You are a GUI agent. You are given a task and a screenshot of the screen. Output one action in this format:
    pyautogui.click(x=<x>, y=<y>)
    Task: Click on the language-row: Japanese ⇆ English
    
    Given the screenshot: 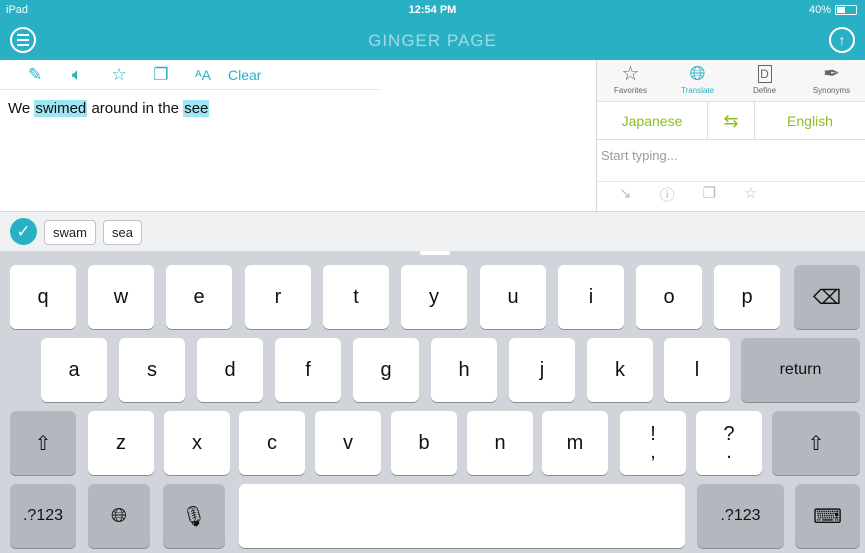 What is the action you would take?
    pyautogui.click(x=731, y=120)
    